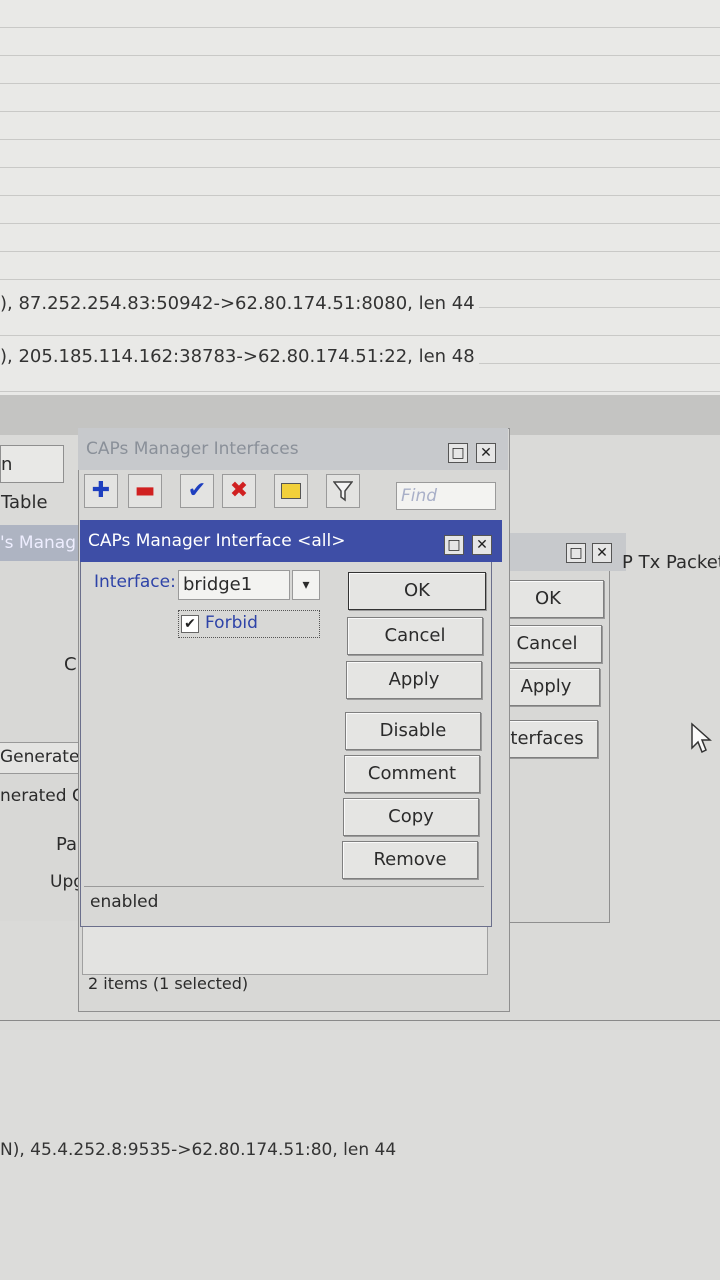 This screenshot has width=720, height=1280. What do you see at coordinates (145, 491) in the screenshot?
I see `remove-icon: ▬` at bounding box center [145, 491].